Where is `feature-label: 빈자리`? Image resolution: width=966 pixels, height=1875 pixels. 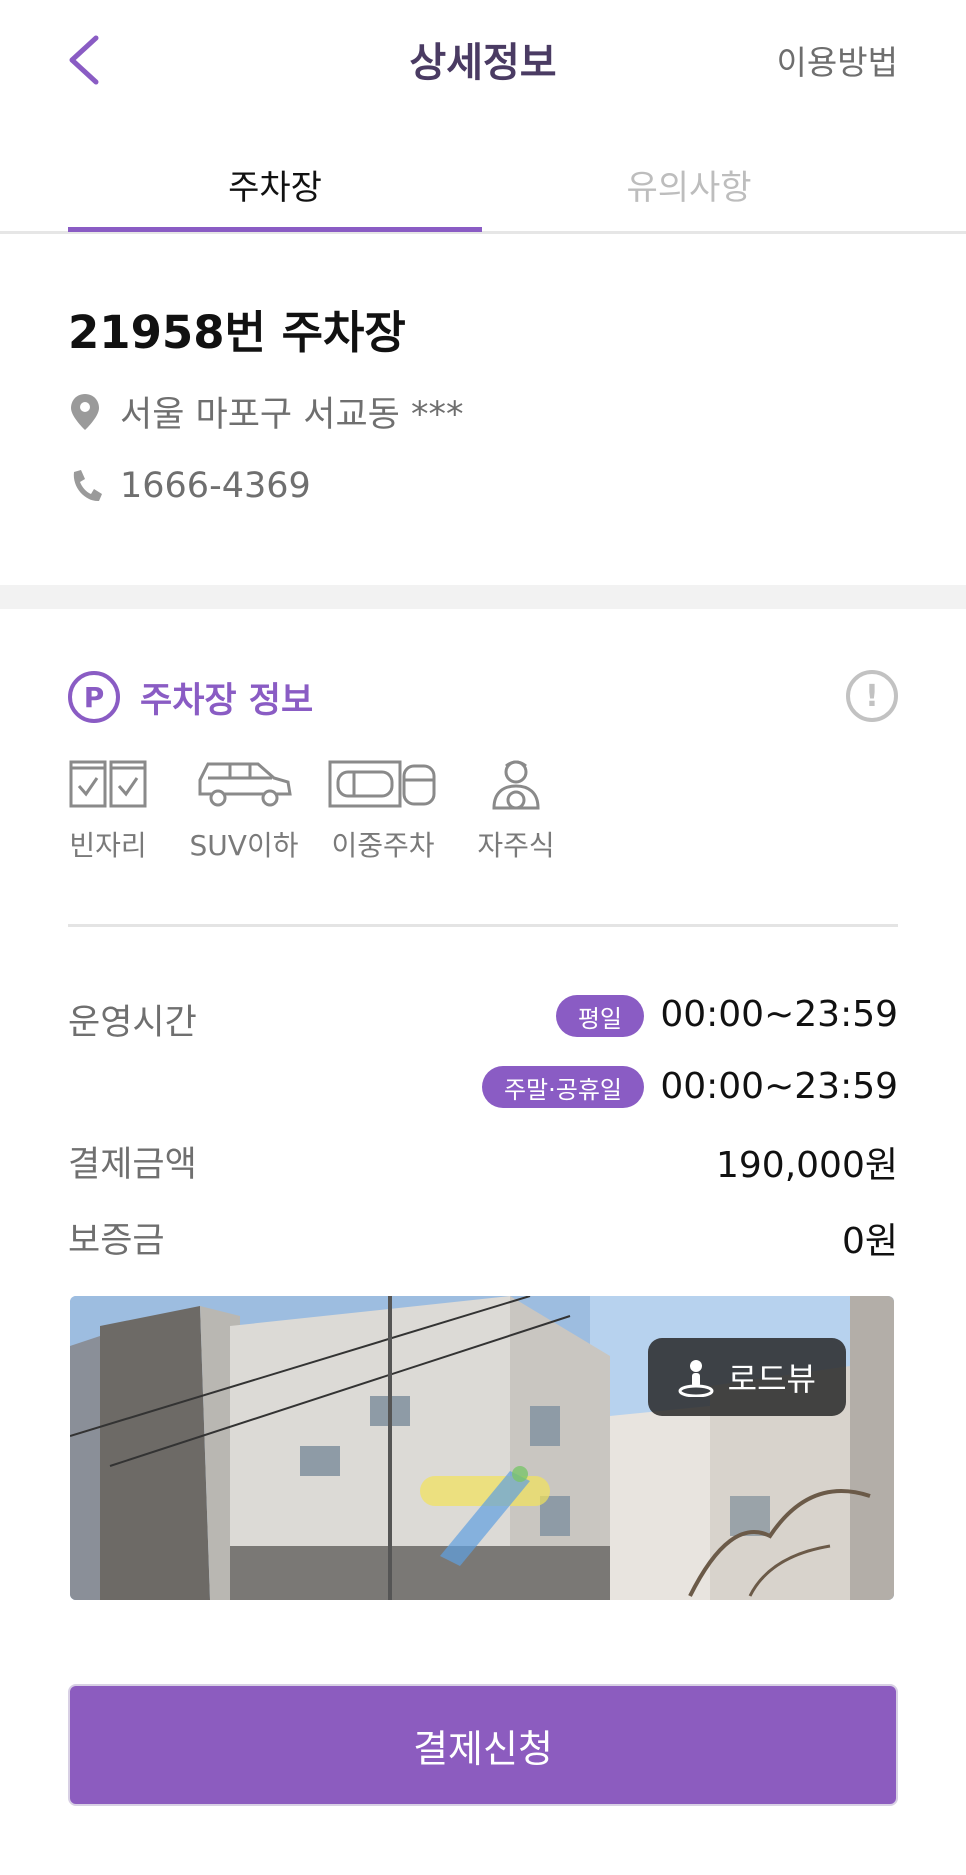 feature-label: 빈자리 is located at coordinates (108, 845).